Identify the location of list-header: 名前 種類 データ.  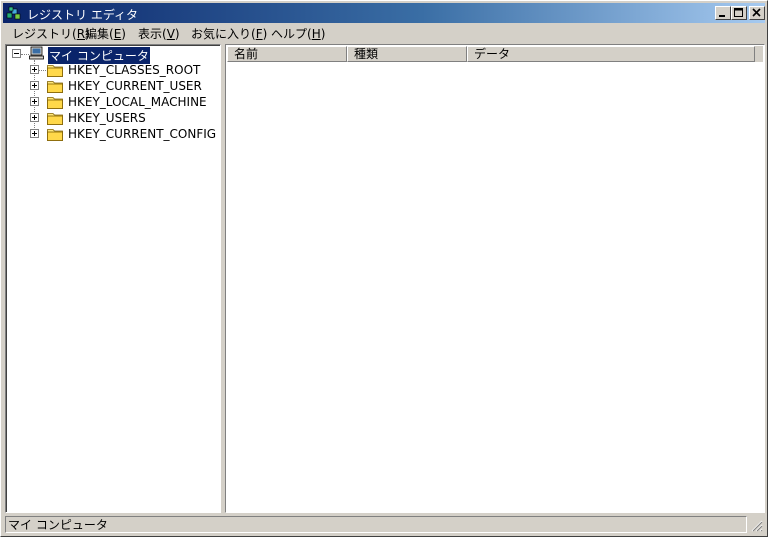
(495, 54).